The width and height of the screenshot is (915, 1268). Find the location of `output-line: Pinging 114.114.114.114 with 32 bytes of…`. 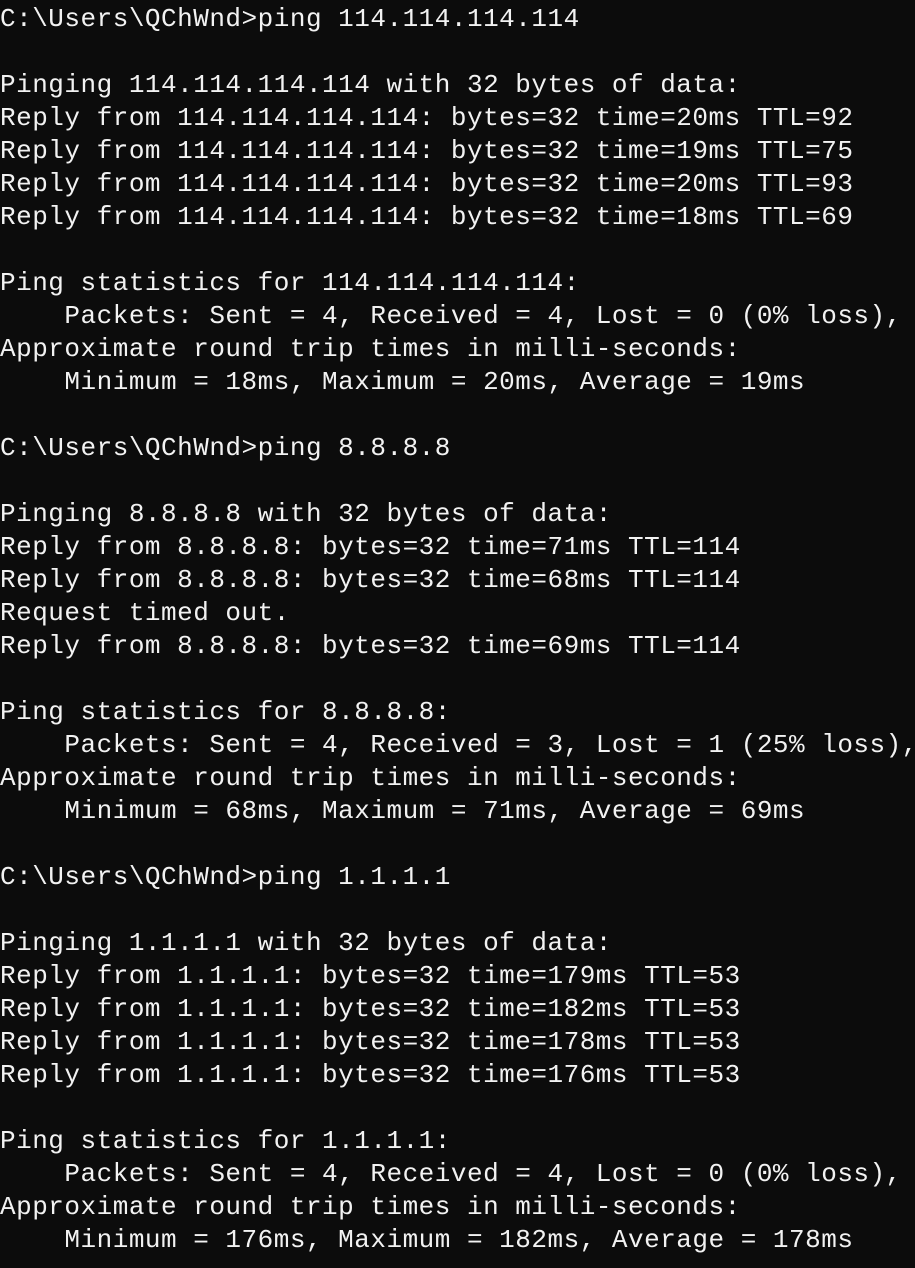

output-line: Pinging 114.114.114.114 with 32 bytes of… is located at coordinates (370, 85).